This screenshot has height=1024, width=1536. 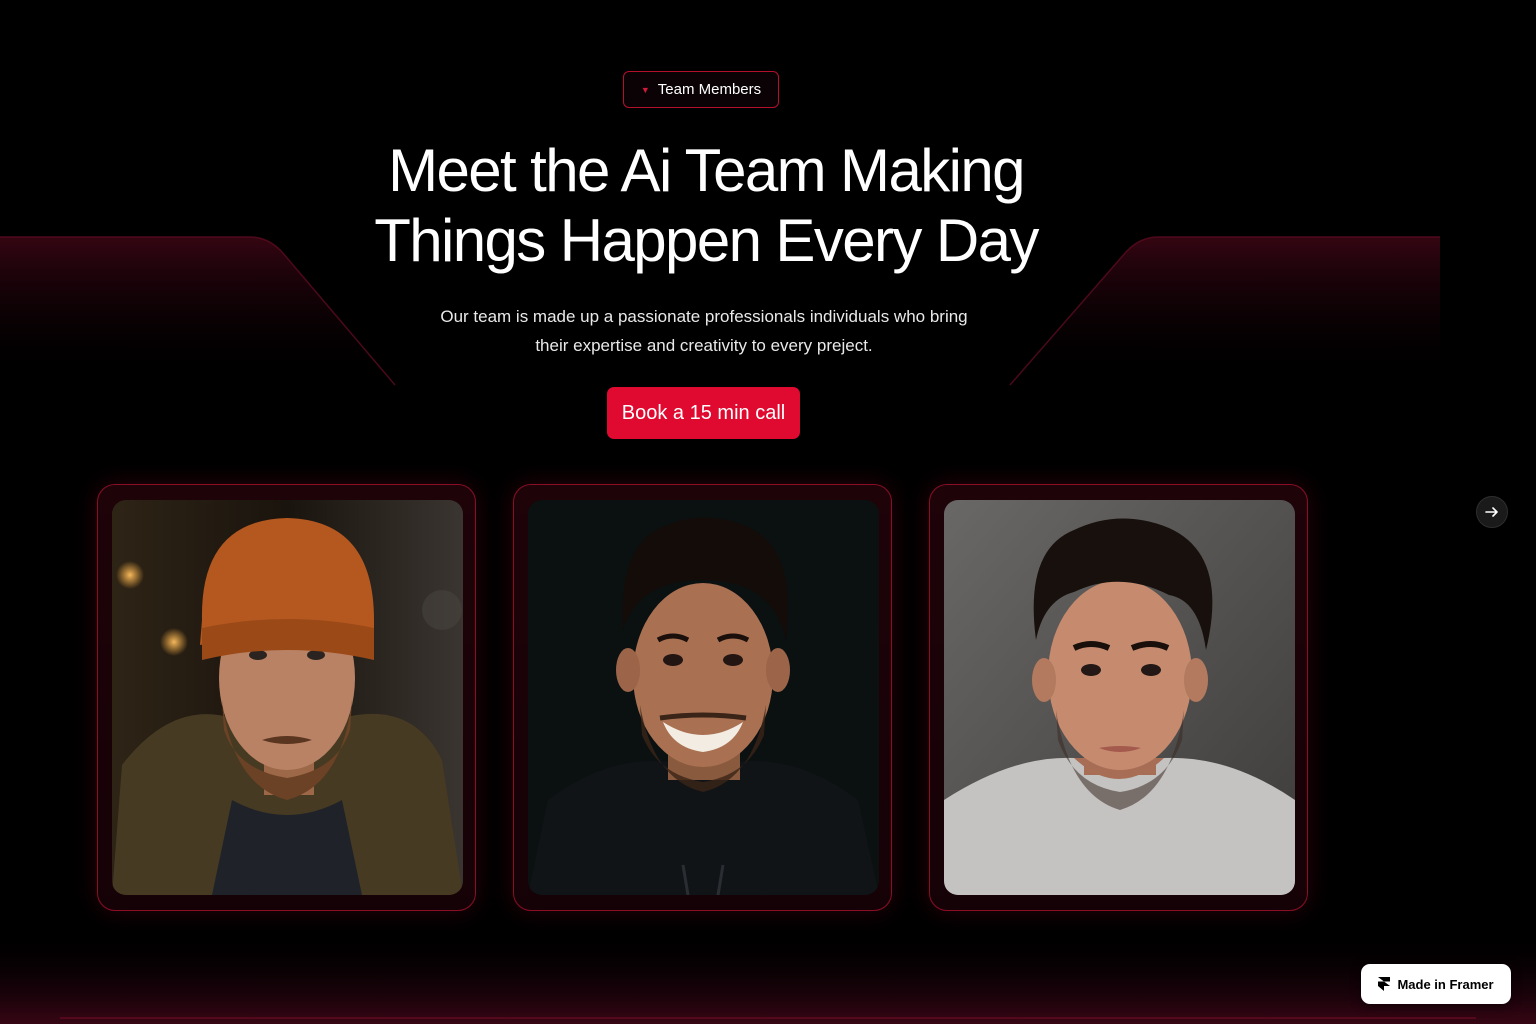 I want to click on smiling-man-dark-hair-portrait, so click(x=703, y=697).